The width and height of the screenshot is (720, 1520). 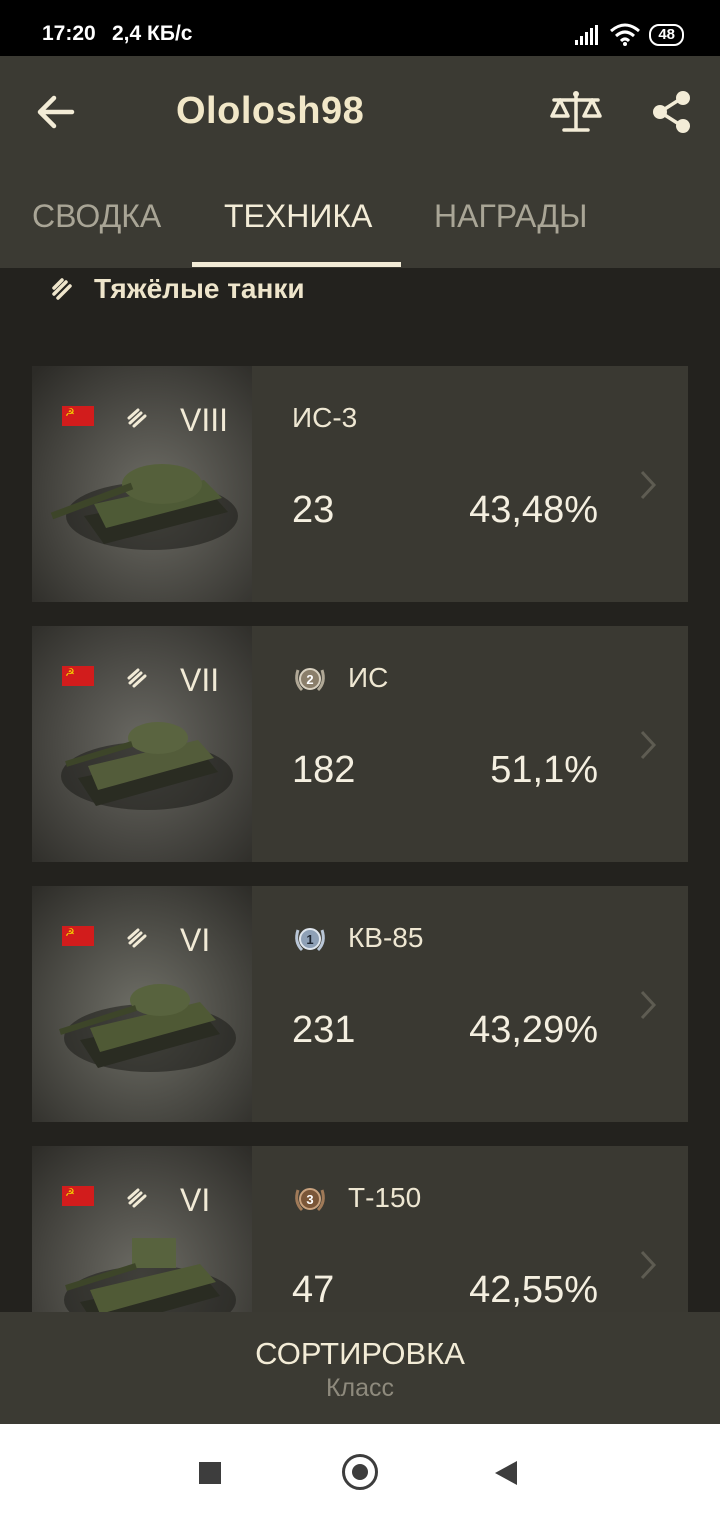 I want to click on tab-awards: НАГРАДЫ, so click(x=510, y=216).